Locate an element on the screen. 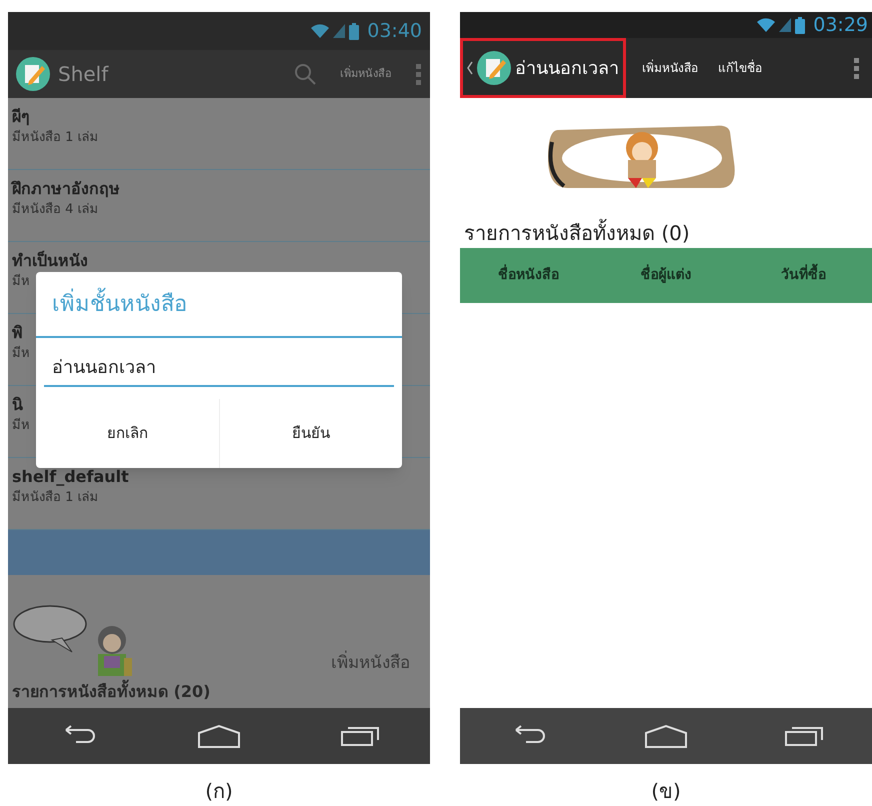 This screenshot has height=806, width=872. shelf-name: พิ is located at coordinates (17, 333).